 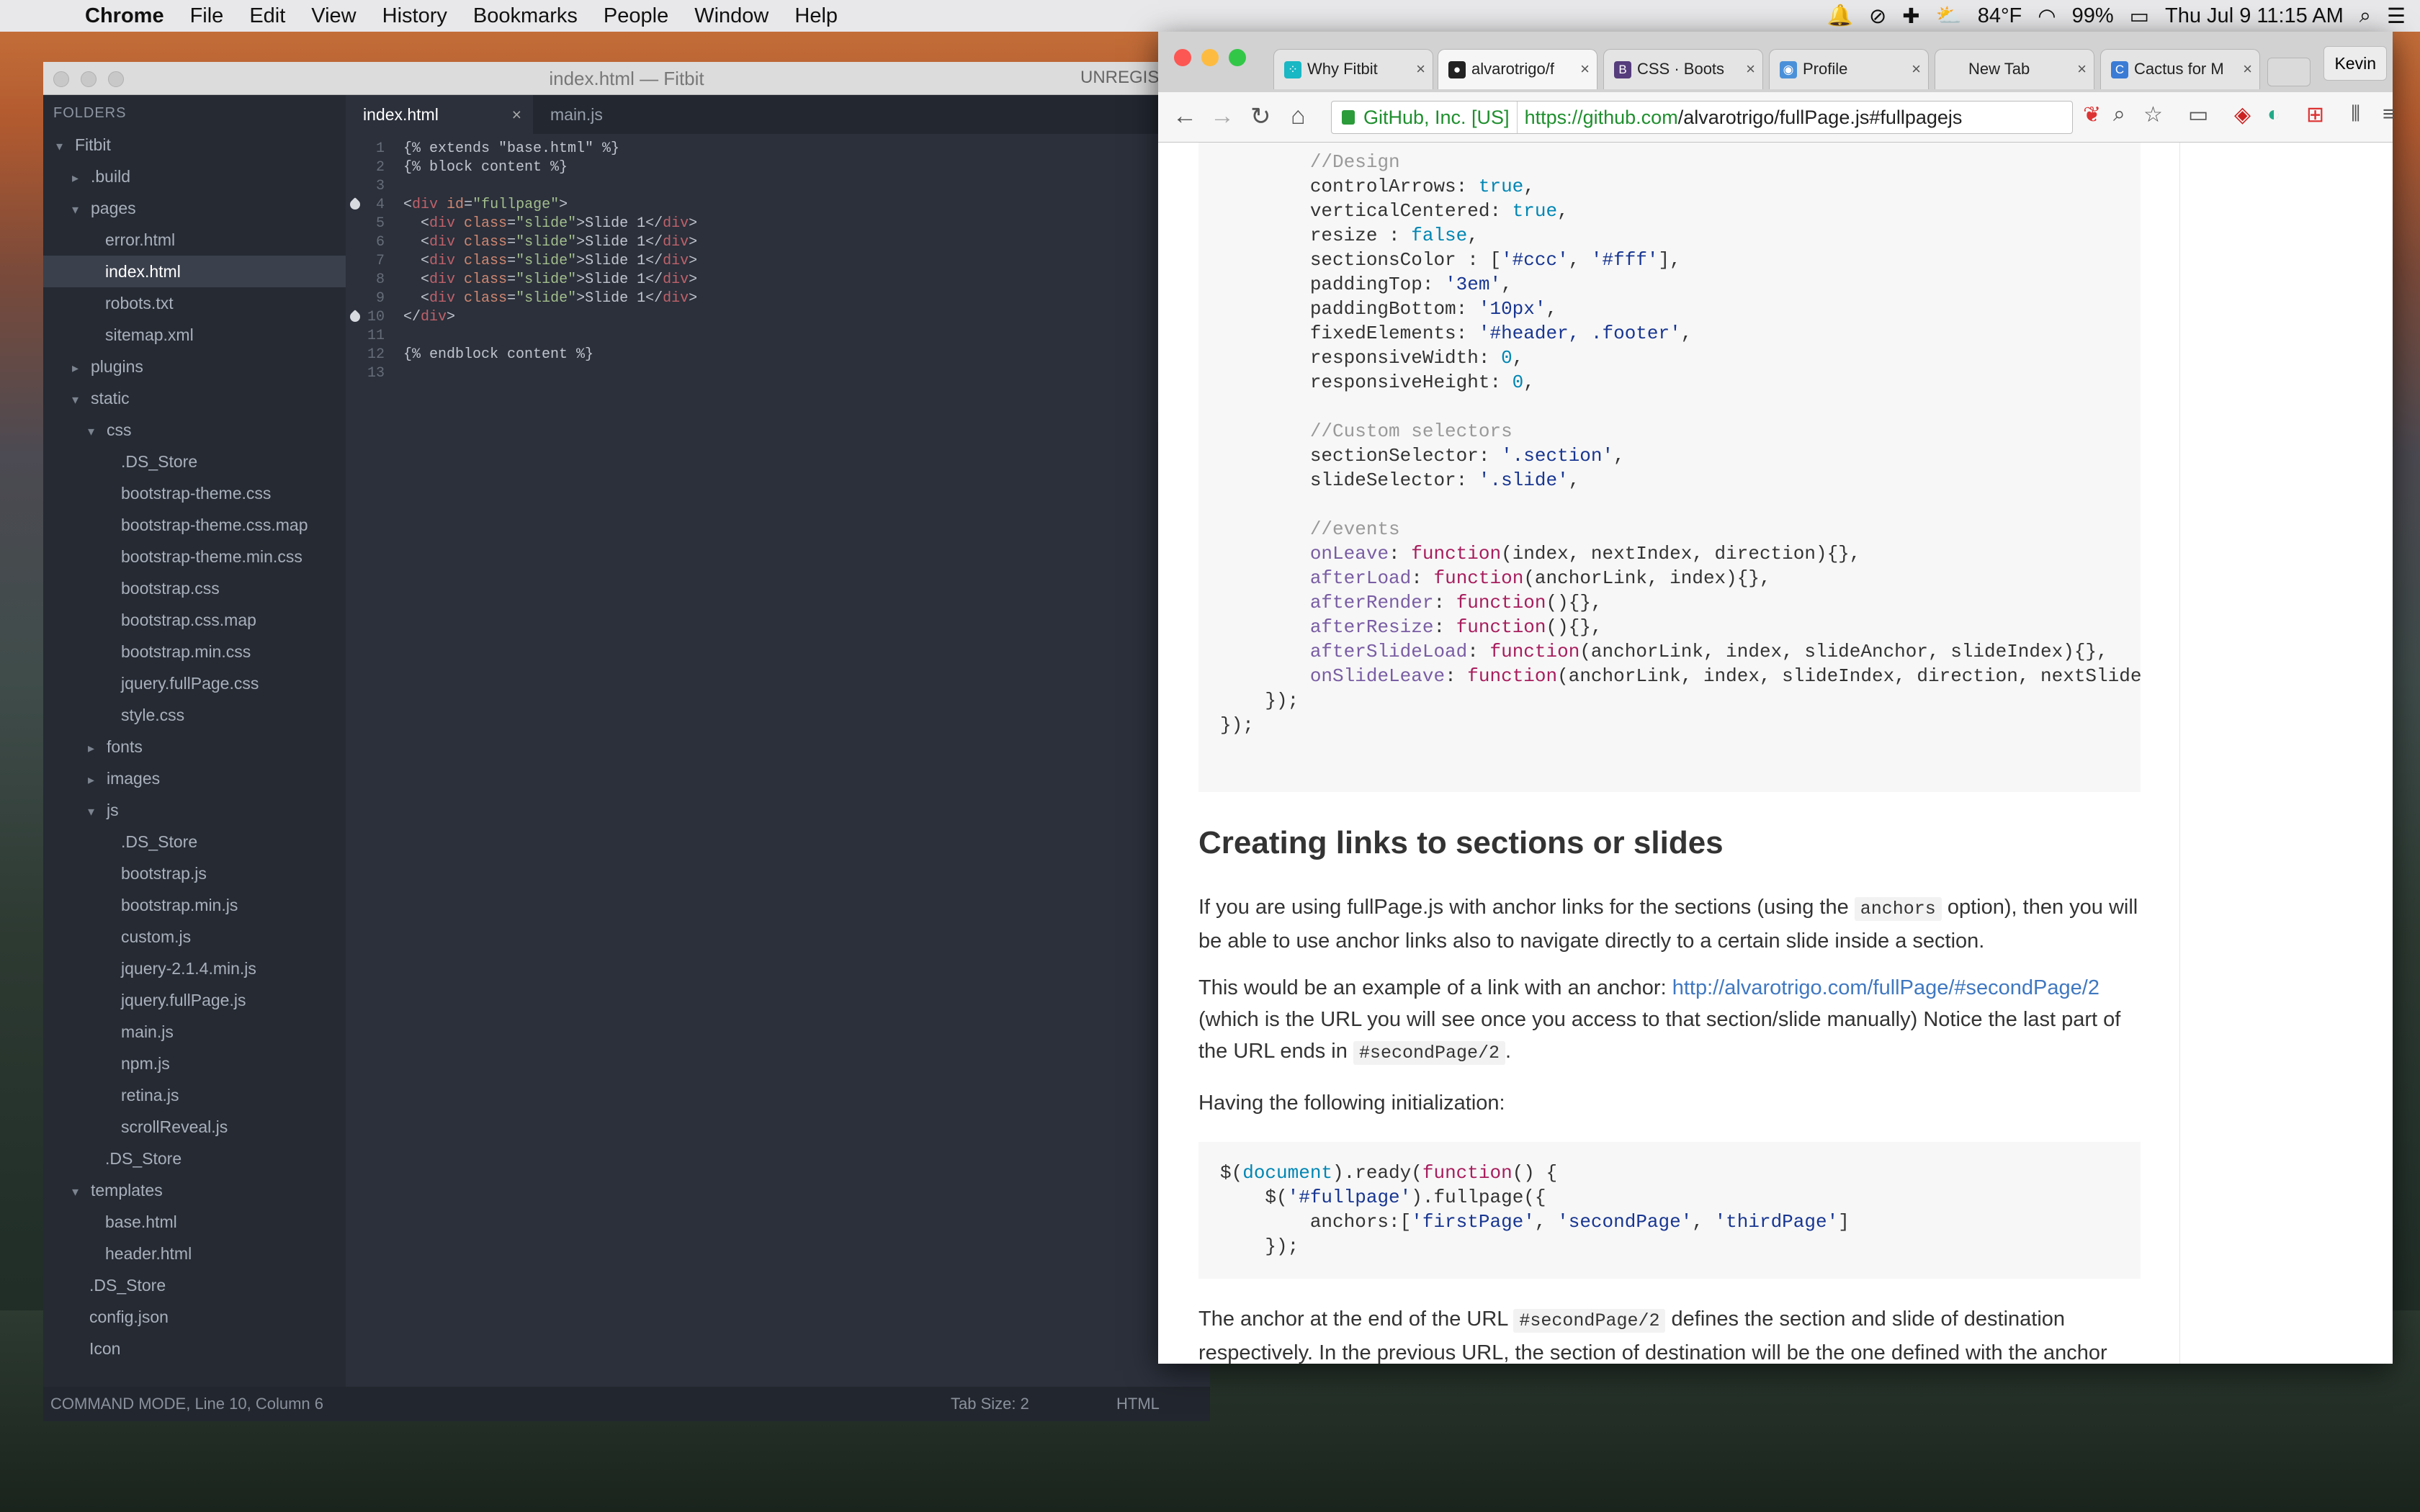 I want to click on chrome-tab: New Tab ×, so click(x=2015, y=69).